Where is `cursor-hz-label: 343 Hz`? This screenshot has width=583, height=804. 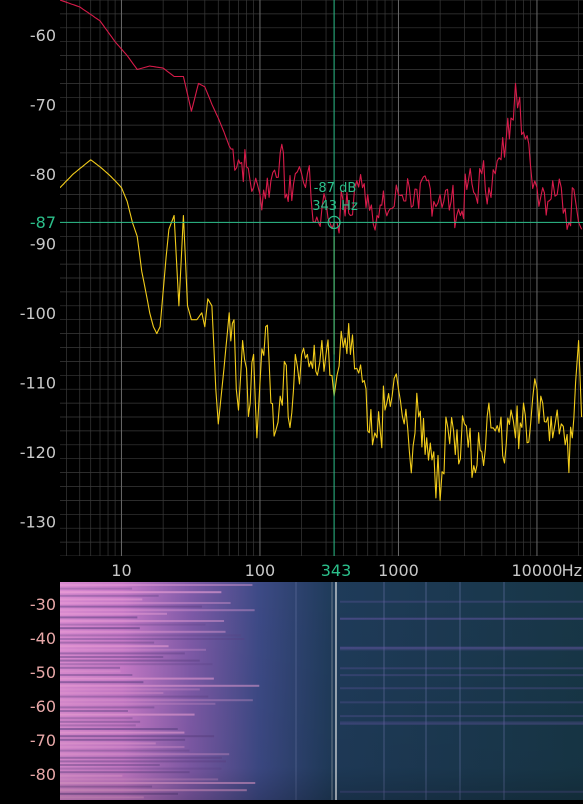 cursor-hz-label: 343 Hz is located at coordinates (335, 206).